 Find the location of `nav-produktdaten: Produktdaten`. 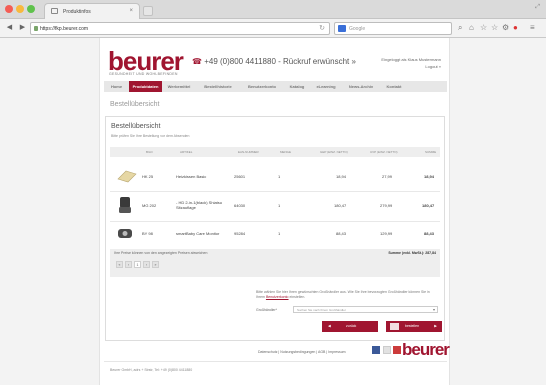

nav-produktdaten: Produktdaten is located at coordinates (145, 86).